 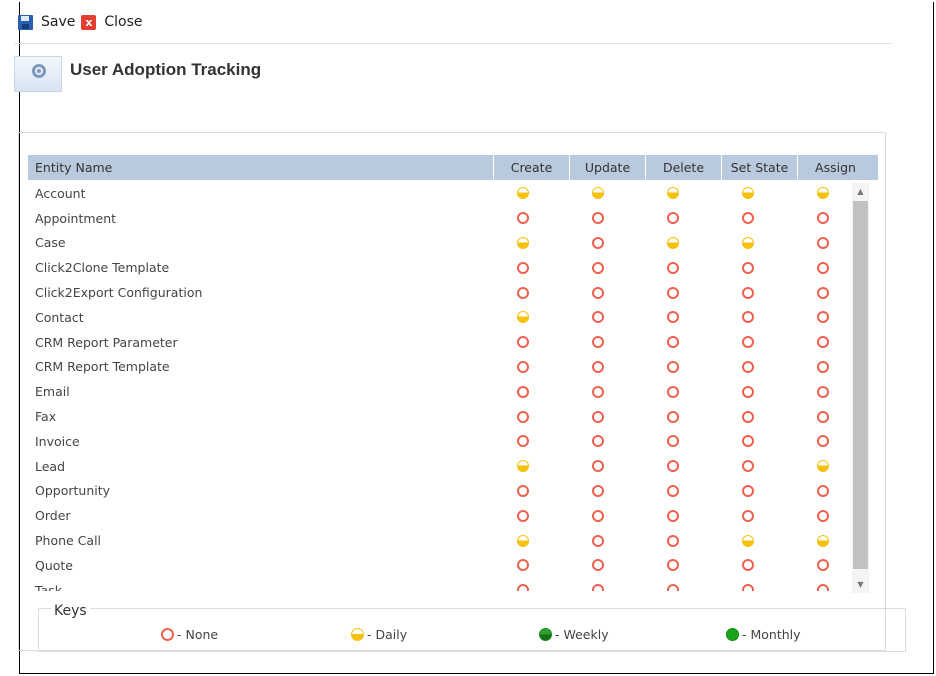 I want to click on table-row: Contact, so click(x=444, y=317).